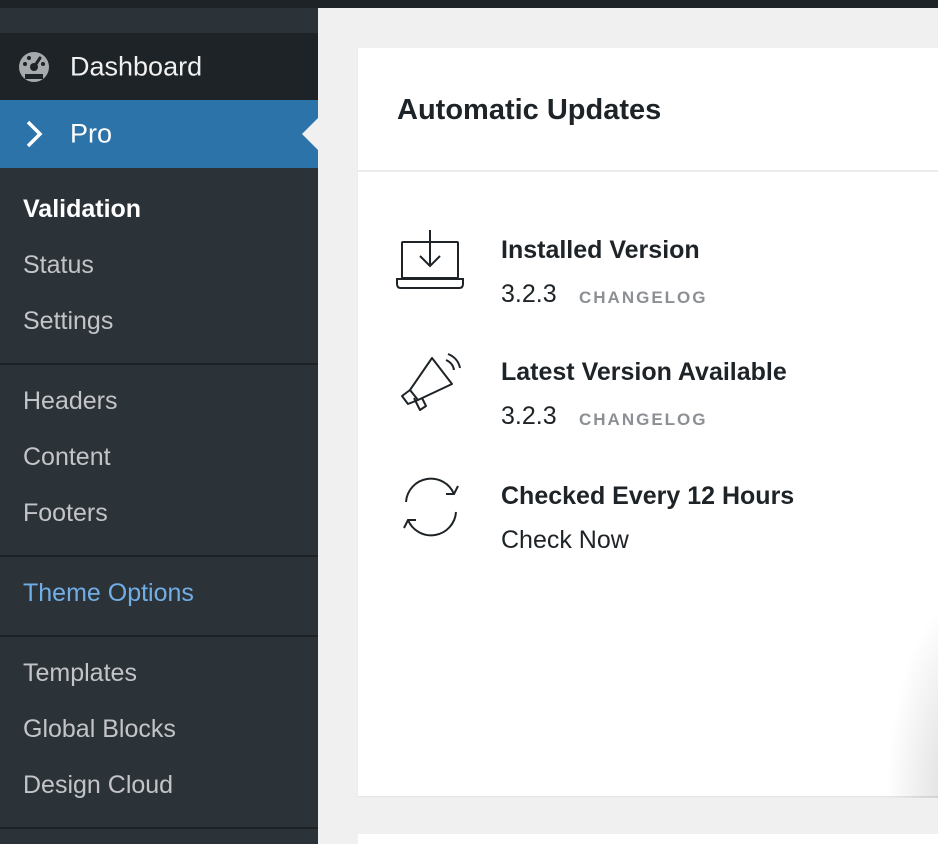  Describe the element at coordinates (667, 403) in the screenshot. I see `latest-version-row: Latest Version Available 3.2.3 CHANGELOG` at that location.